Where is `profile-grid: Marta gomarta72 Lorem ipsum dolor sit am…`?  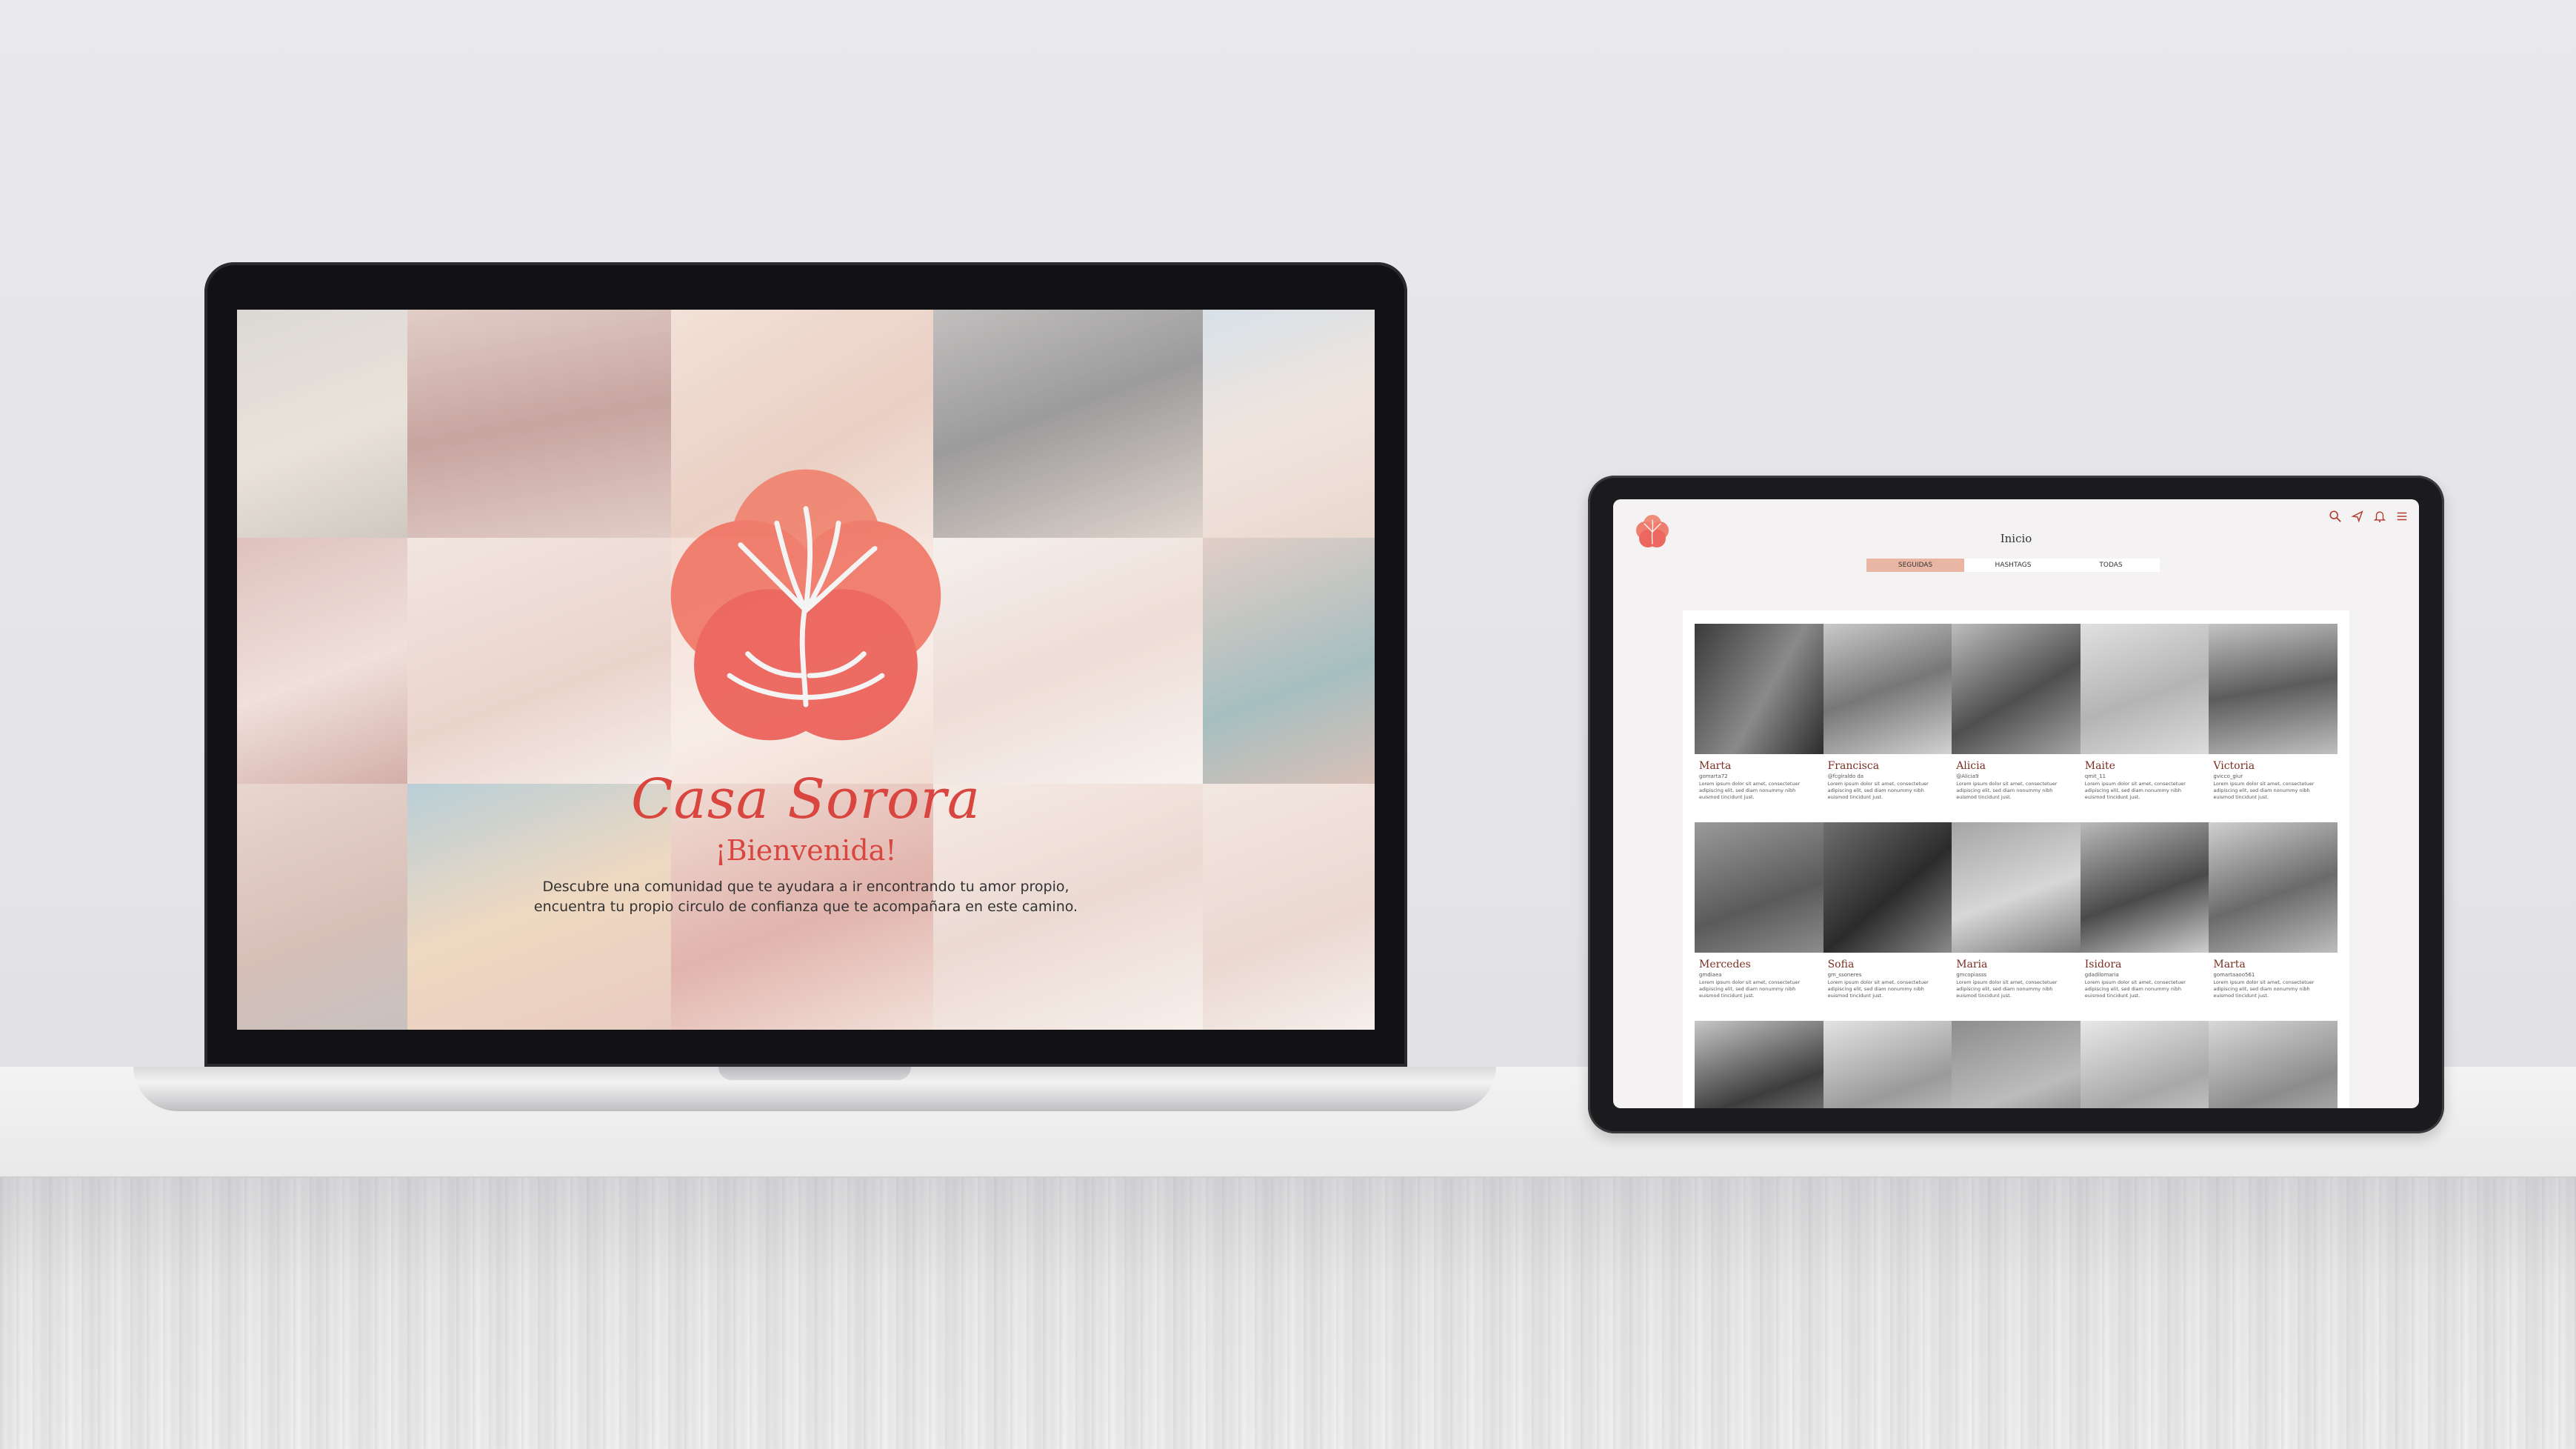 profile-grid: Marta gomarta72 Lorem ipsum dolor sit am… is located at coordinates (2016, 866).